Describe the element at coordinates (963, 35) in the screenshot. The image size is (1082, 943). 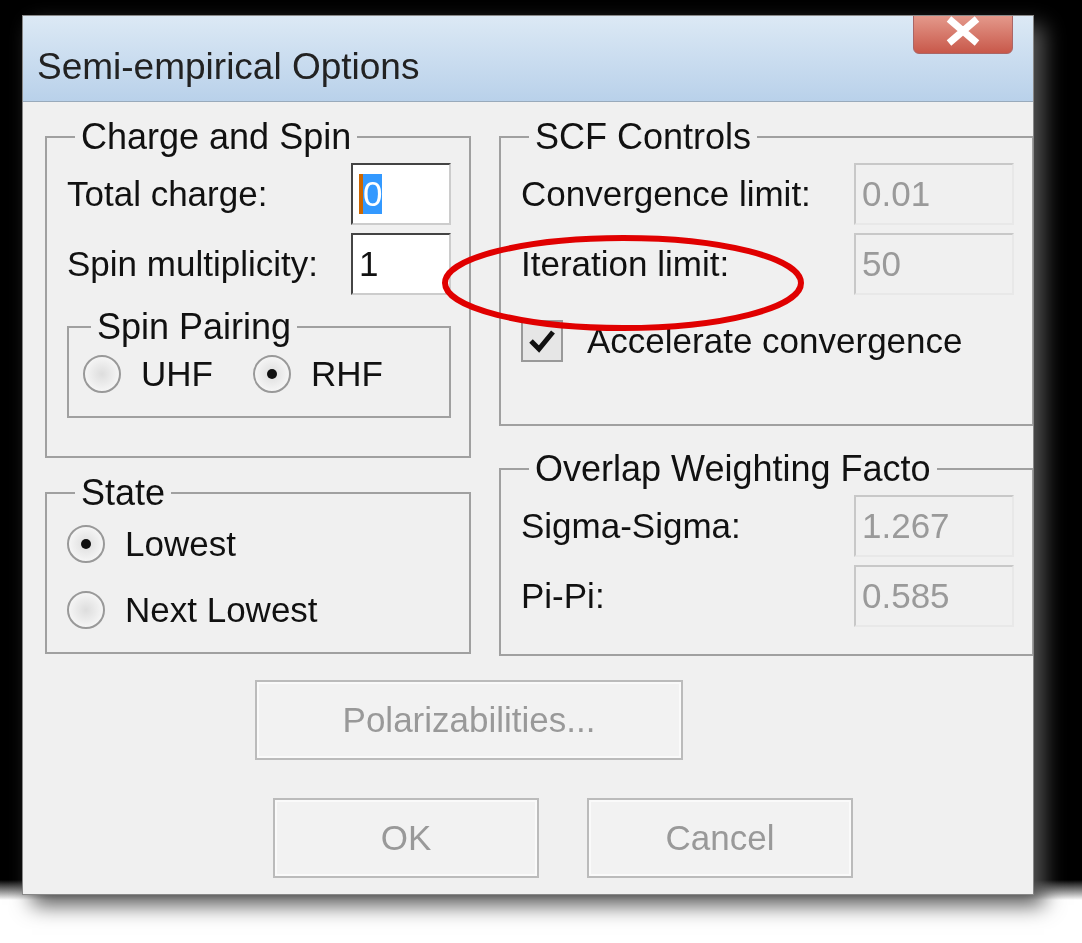
I see `close-button` at that location.